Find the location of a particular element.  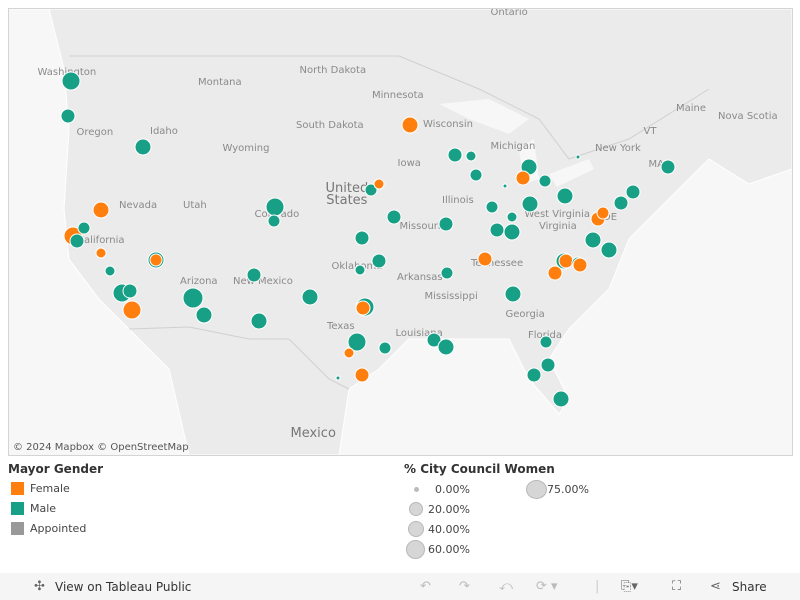

redo-icon: ↷ is located at coordinates (464, 586).